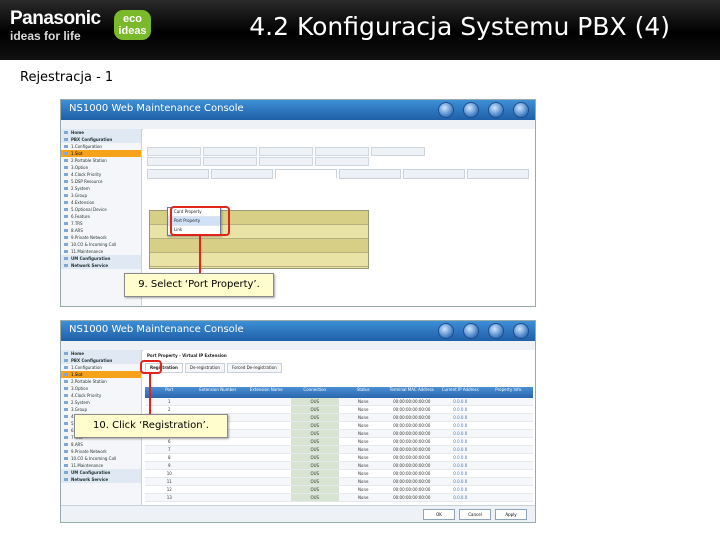 This screenshot has height=540, width=720. Describe the element at coordinates (204, 368) in the screenshot. I see `tab-de-registration: De-registration` at that location.